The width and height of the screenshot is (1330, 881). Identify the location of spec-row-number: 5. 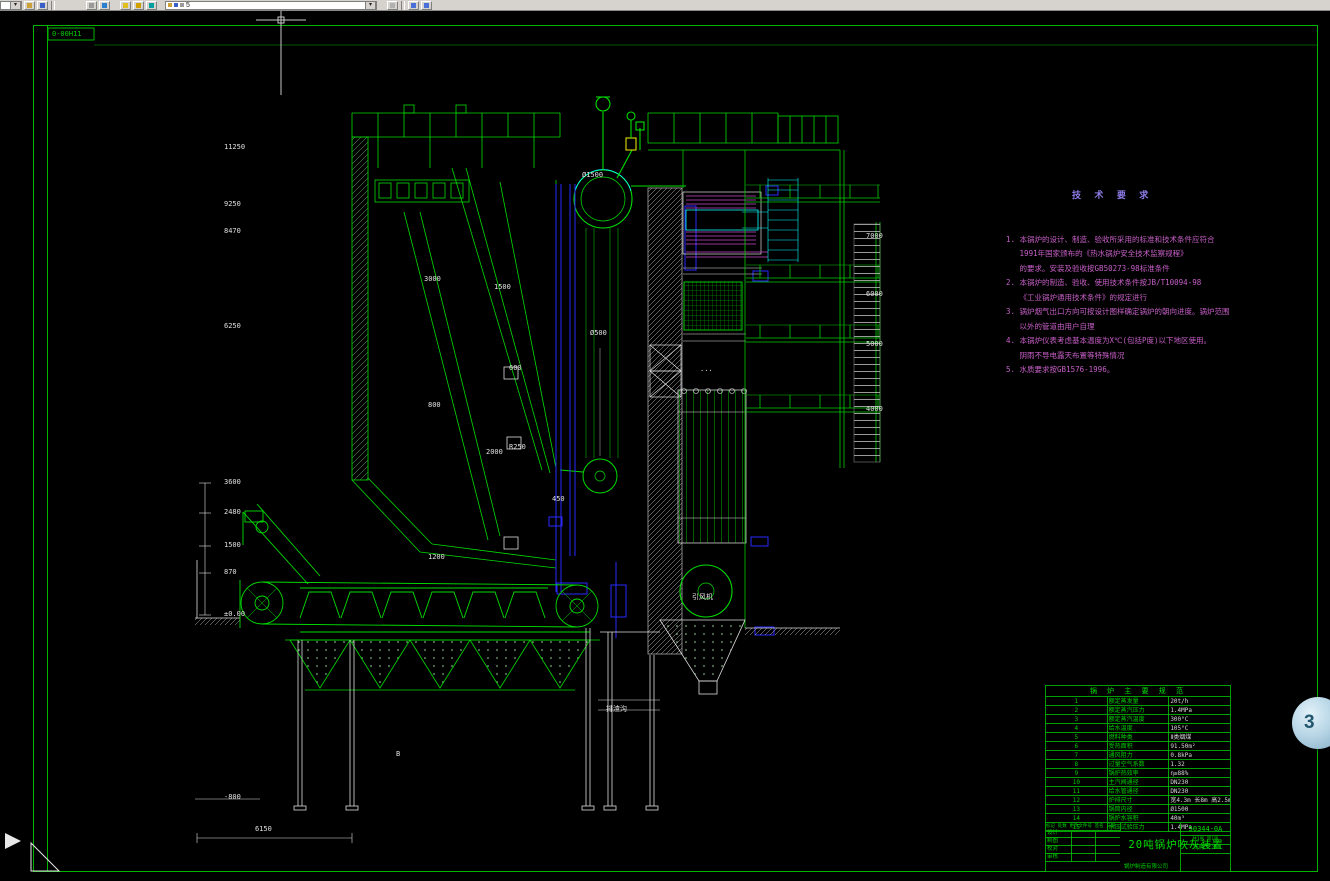
(1076, 737).